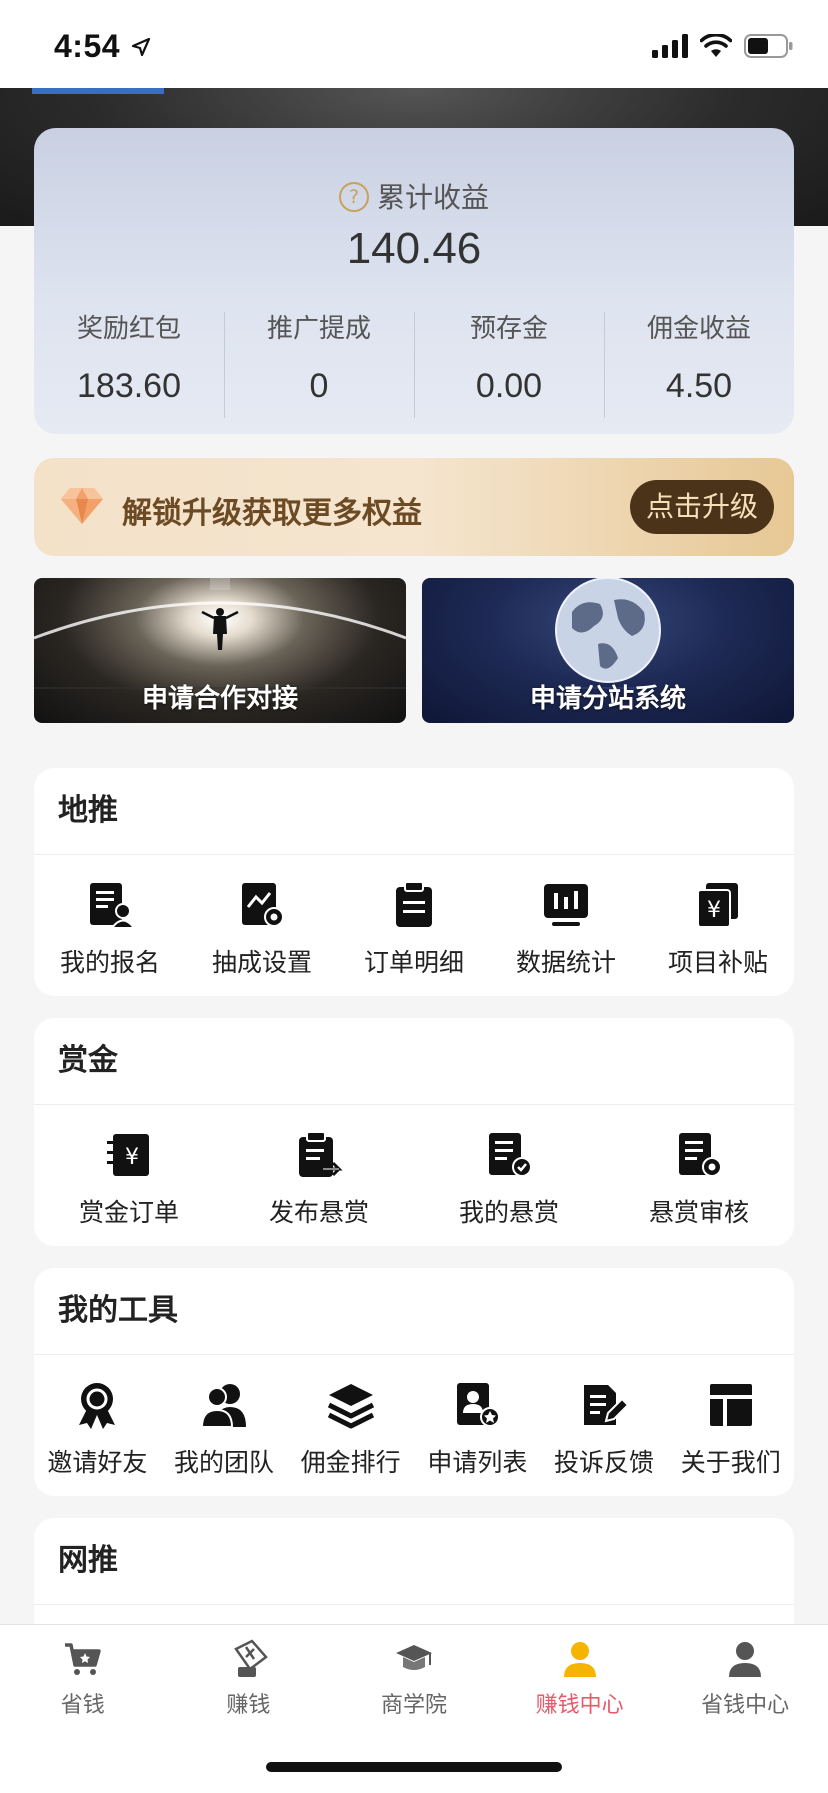 Image resolution: width=828 pixels, height=1793 pixels. I want to click on stat-label: 奖励红包, so click(128, 329).